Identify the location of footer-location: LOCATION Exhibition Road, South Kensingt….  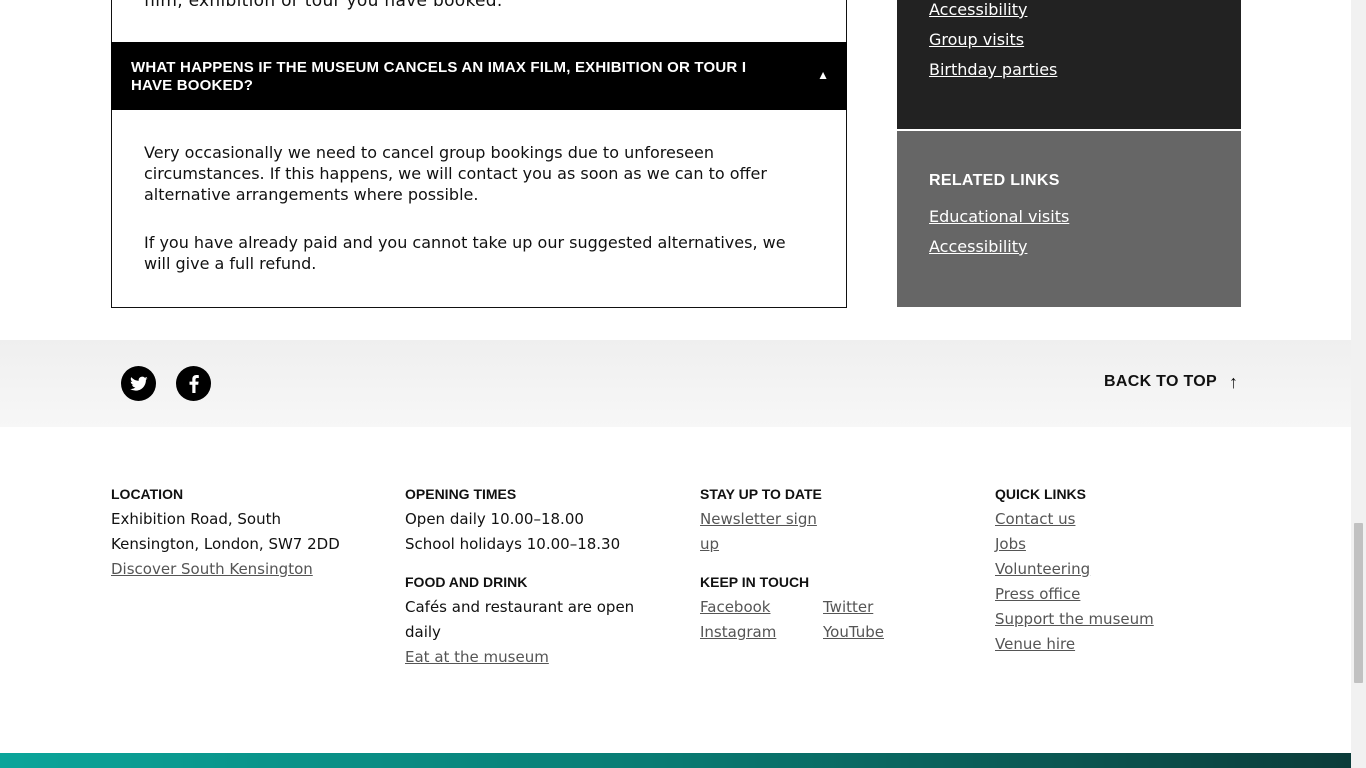
(236, 533).